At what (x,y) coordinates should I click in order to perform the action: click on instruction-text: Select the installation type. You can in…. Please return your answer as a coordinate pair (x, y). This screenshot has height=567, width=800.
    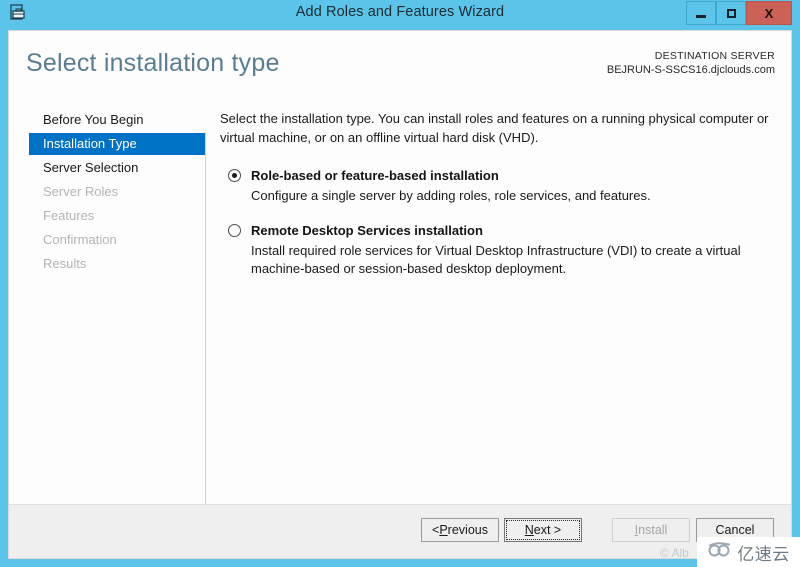
    Looking at the image, I should click on (494, 128).